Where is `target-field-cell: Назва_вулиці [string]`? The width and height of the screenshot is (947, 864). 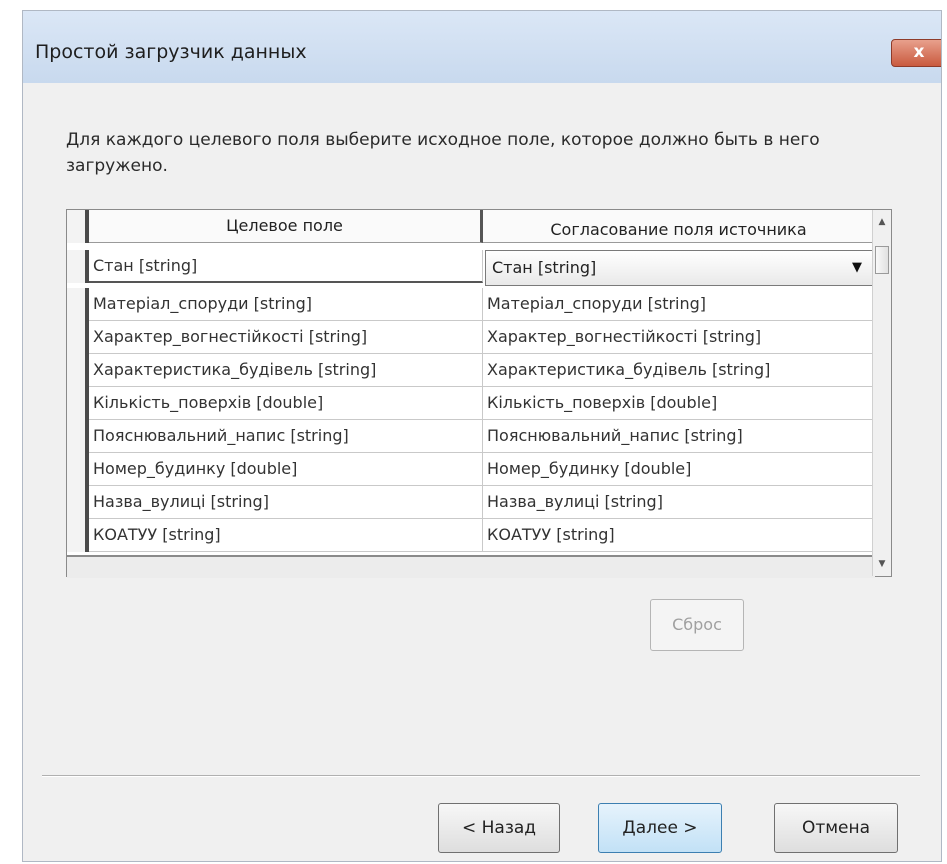 target-field-cell: Назва_вулиці [string] is located at coordinates (286, 502).